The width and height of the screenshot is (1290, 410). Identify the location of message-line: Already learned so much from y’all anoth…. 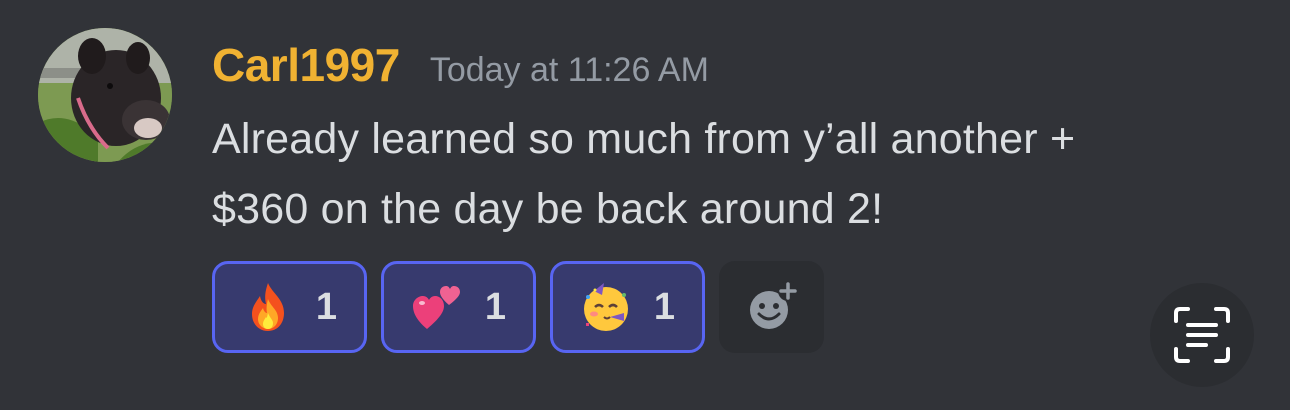
(644, 139).